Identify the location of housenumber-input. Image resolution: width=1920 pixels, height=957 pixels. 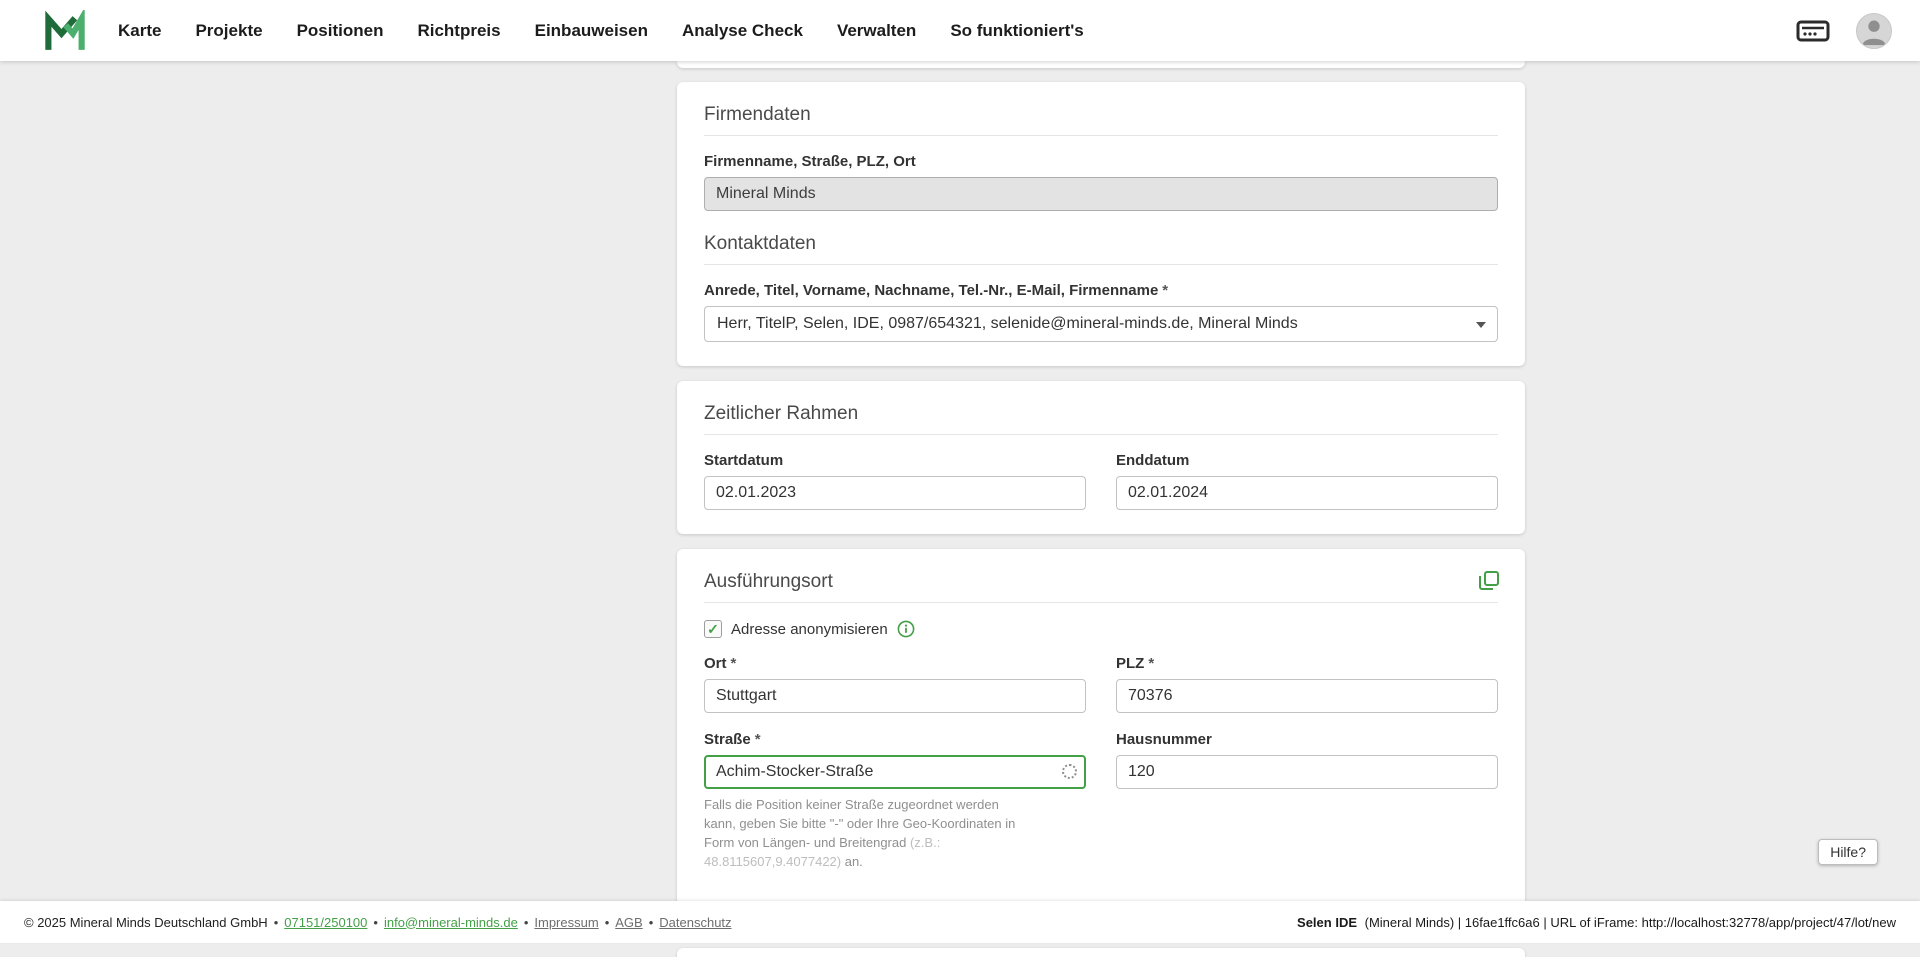
(1307, 772).